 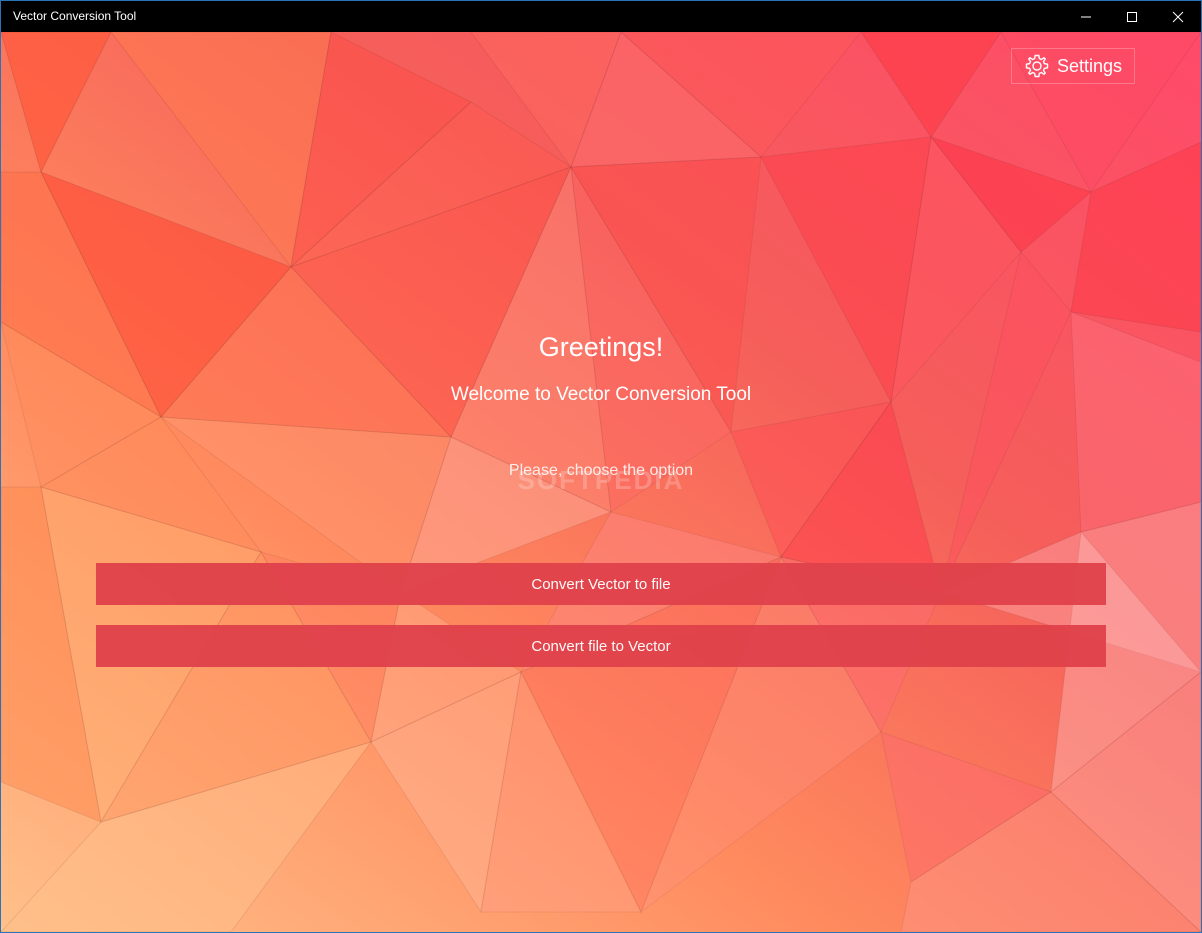 I want to click on settings-button: Settings, so click(x=1073, y=66).